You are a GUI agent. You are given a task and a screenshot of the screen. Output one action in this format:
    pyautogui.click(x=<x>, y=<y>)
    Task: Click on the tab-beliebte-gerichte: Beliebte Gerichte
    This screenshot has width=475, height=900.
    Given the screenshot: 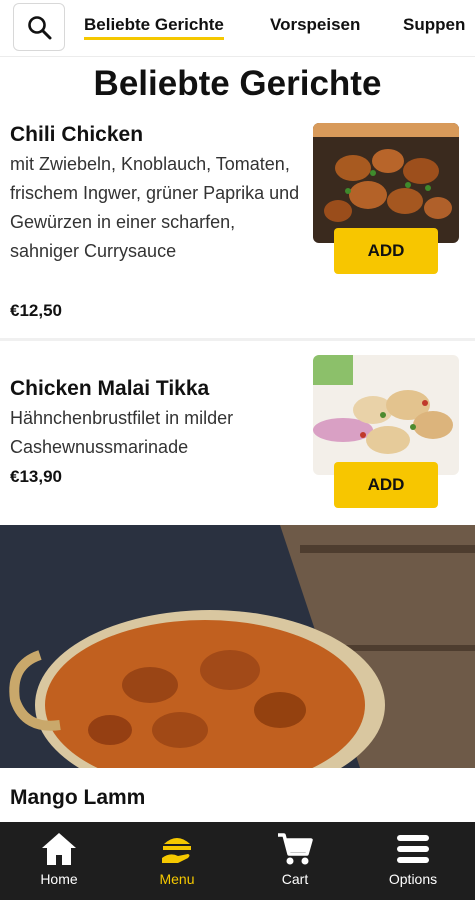 What is the action you would take?
    pyautogui.click(x=154, y=27)
    